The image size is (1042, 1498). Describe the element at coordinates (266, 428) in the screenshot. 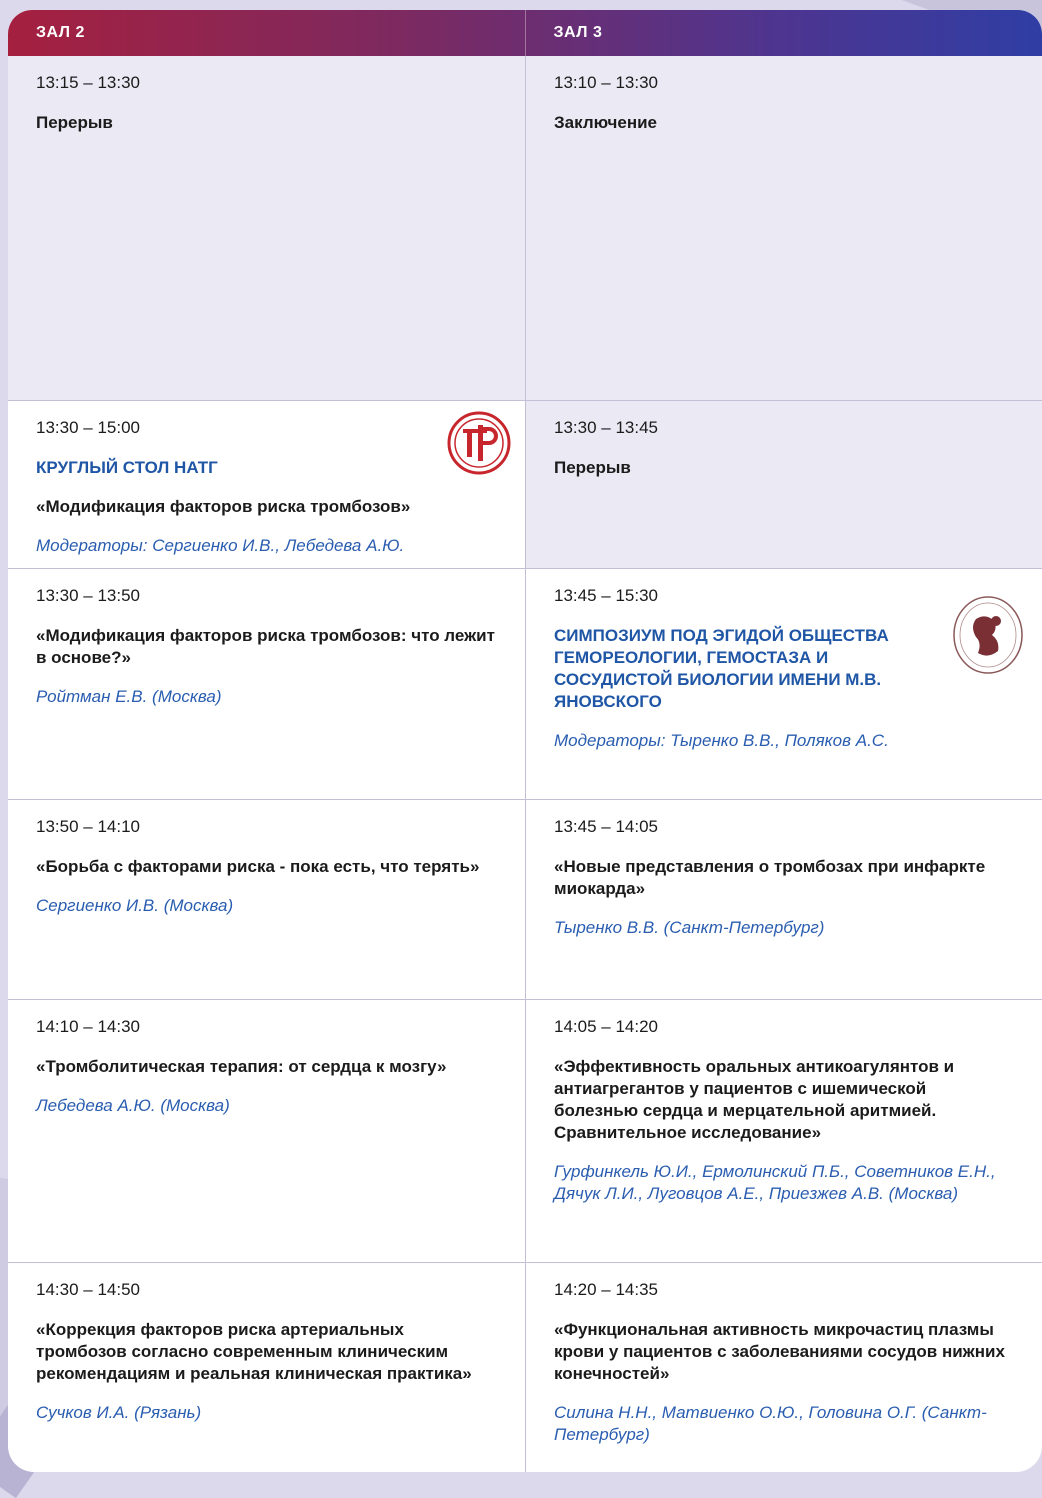

I see `session-time: 13:30 – 15:00` at that location.